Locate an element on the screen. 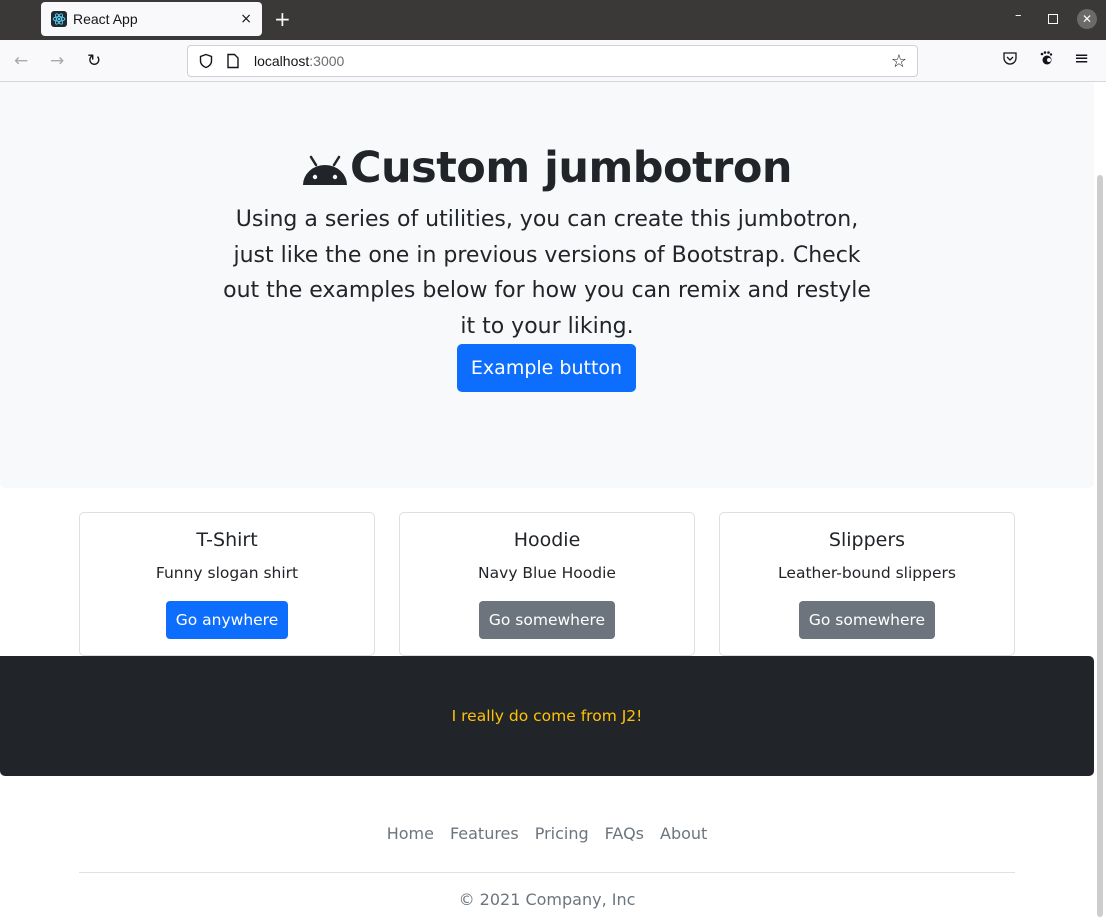 Image resolution: width=1106 pixels, height=917 pixels. dark-banner-text: I really do come from J2! is located at coordinates (547, 716).